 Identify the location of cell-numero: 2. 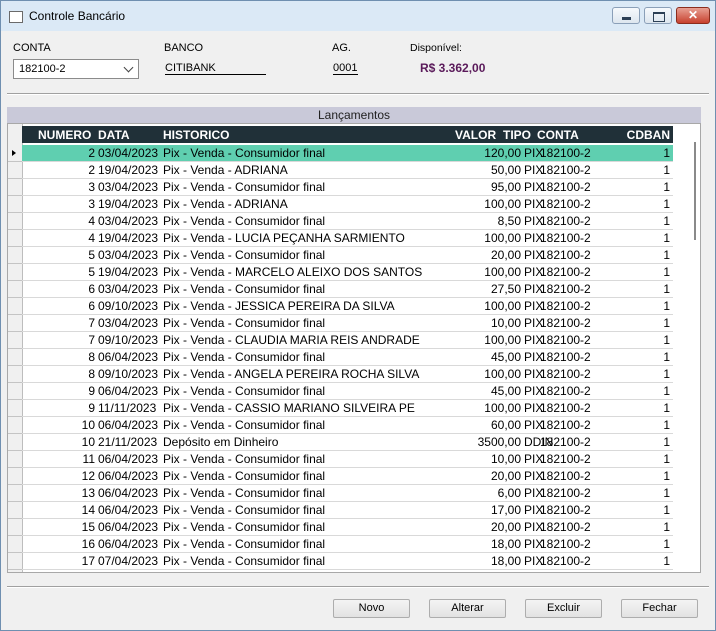
(91, 153).